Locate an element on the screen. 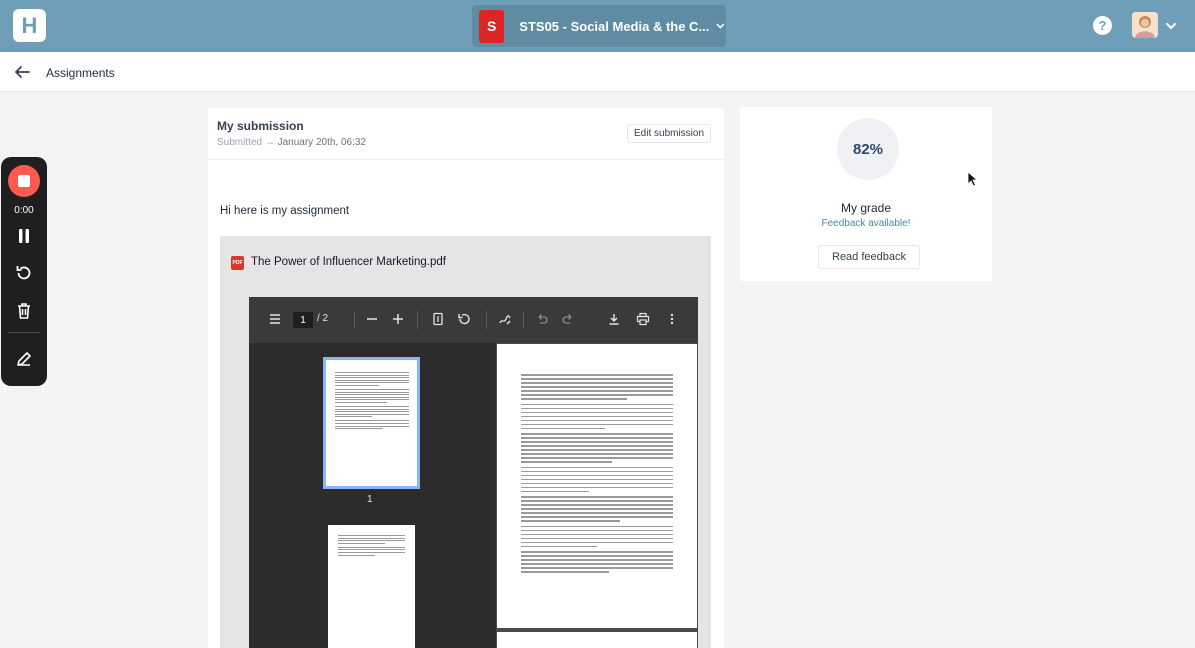 The image size is (1195, 648). course-badge: S is located at coordinates (492, 26).